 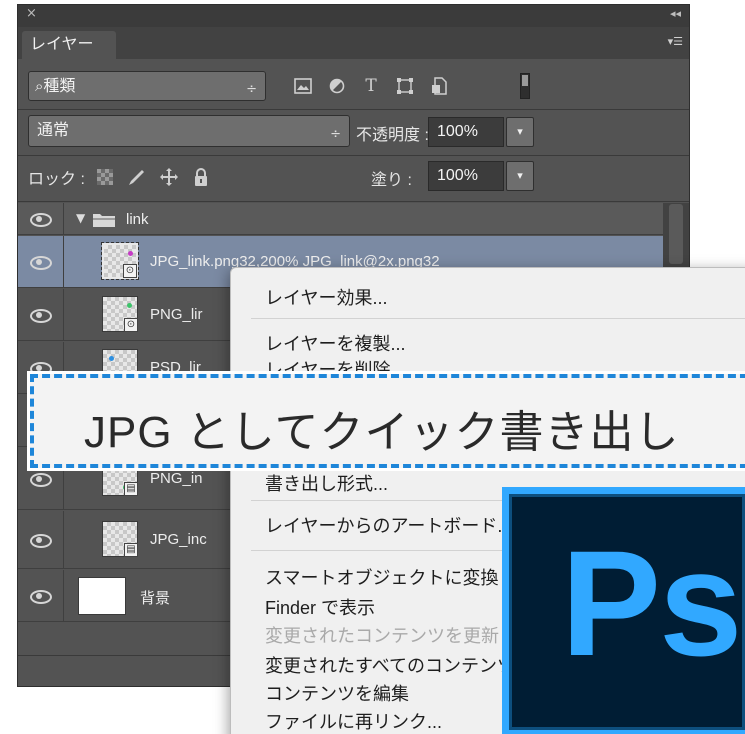 What do you see at coordinates (466, 176) in the screenshot?
I see `fill-input: 100%` at bounding box center [466, 176].